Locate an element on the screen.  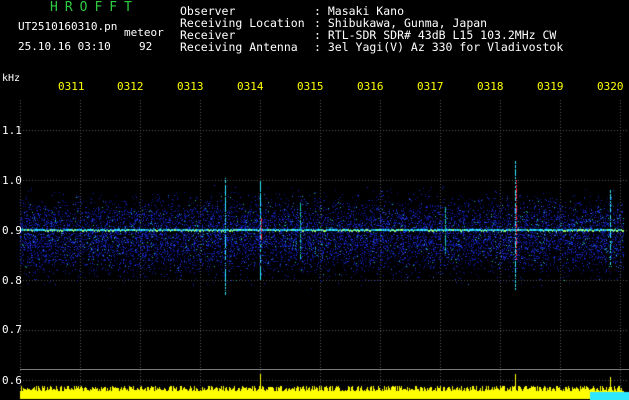
freq-tick: 0.7 is located at coordinates (12, 329).